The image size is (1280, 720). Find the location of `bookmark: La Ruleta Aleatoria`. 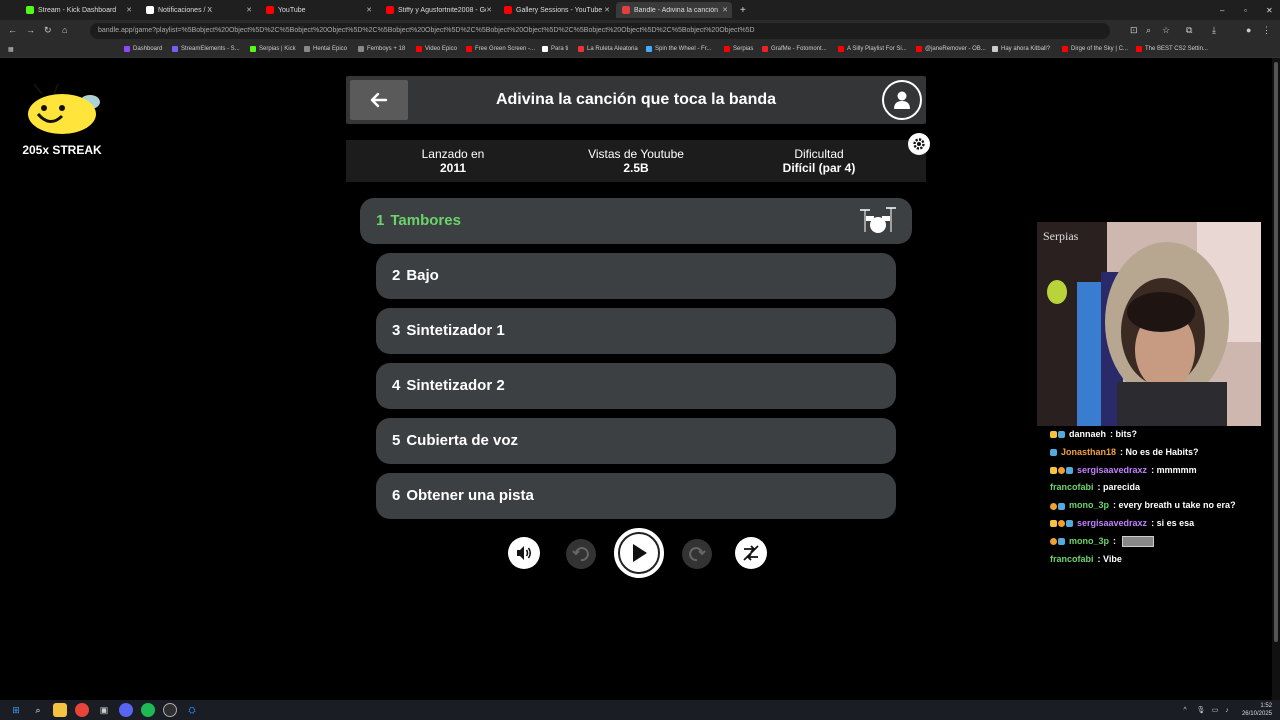

bookmark: La Ruleta Aleatoria is located at coordinates (608, 49).